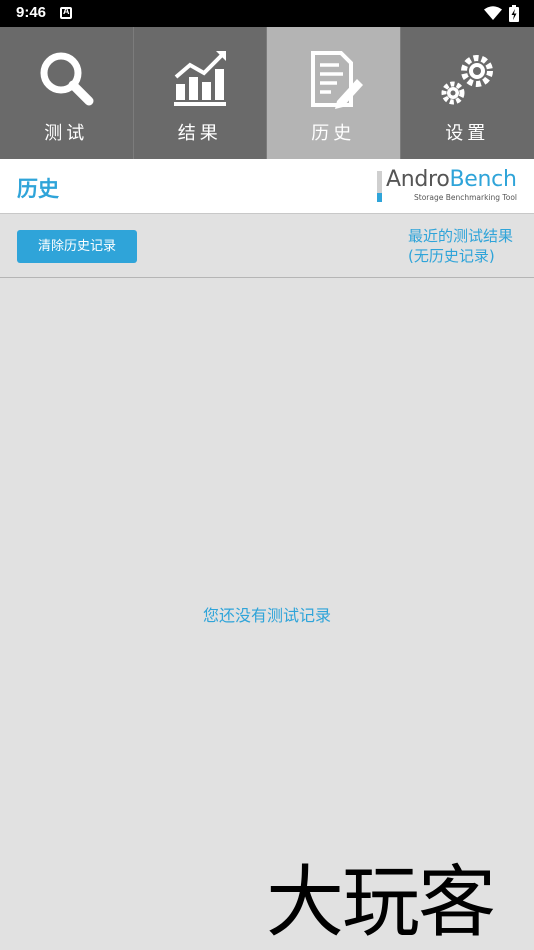 The image size is (534, 950). Describe the element at coordinates (31, 12) in the screenshot. I see `status-time: 9:46` at that location.